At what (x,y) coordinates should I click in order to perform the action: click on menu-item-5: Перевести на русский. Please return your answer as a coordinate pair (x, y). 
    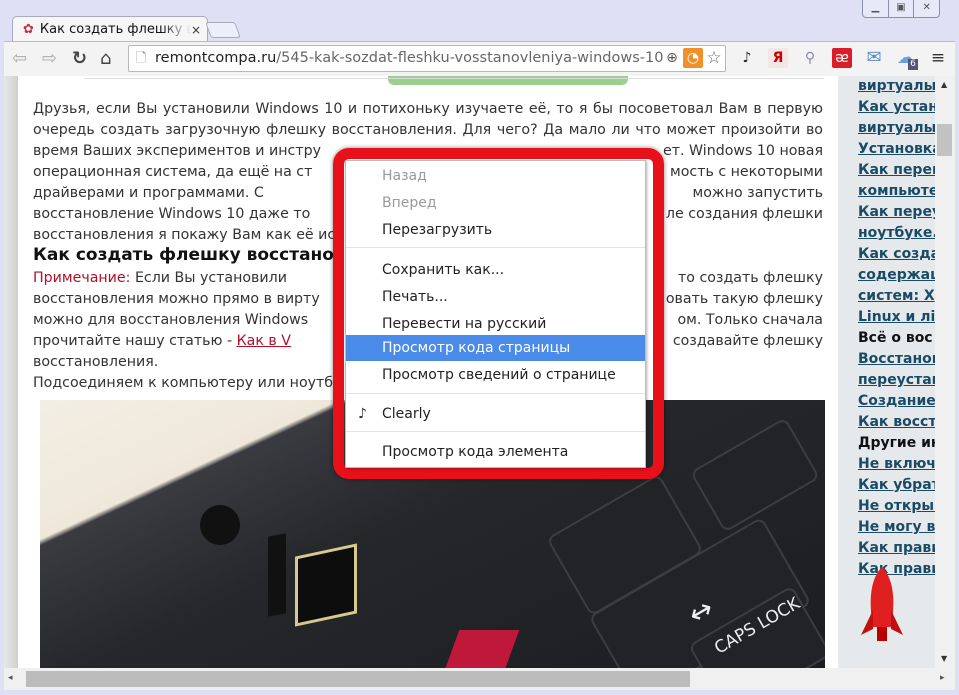
    Looking at the image, I should click on (495, 324).